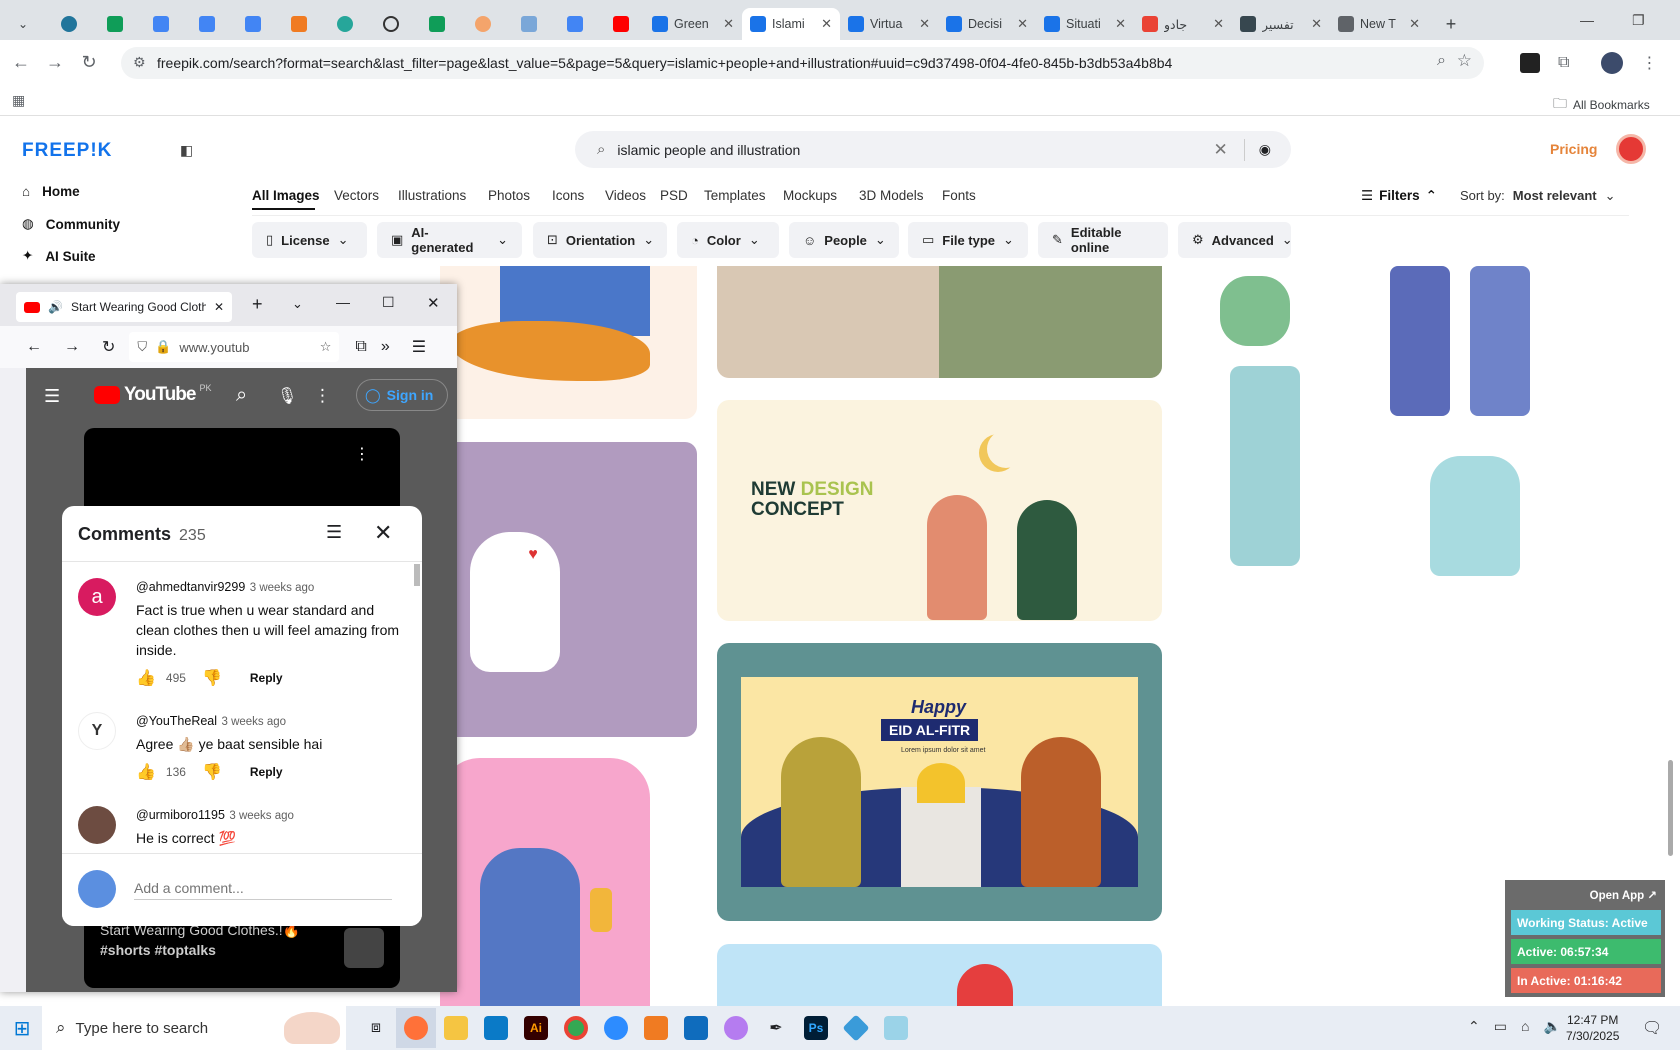 This screenshot has height=1050, width=1680. What do you see at coordinates (257, 304) in the screenshot?
I see `new-tab-icon: +` at bounding box center [257, 304].